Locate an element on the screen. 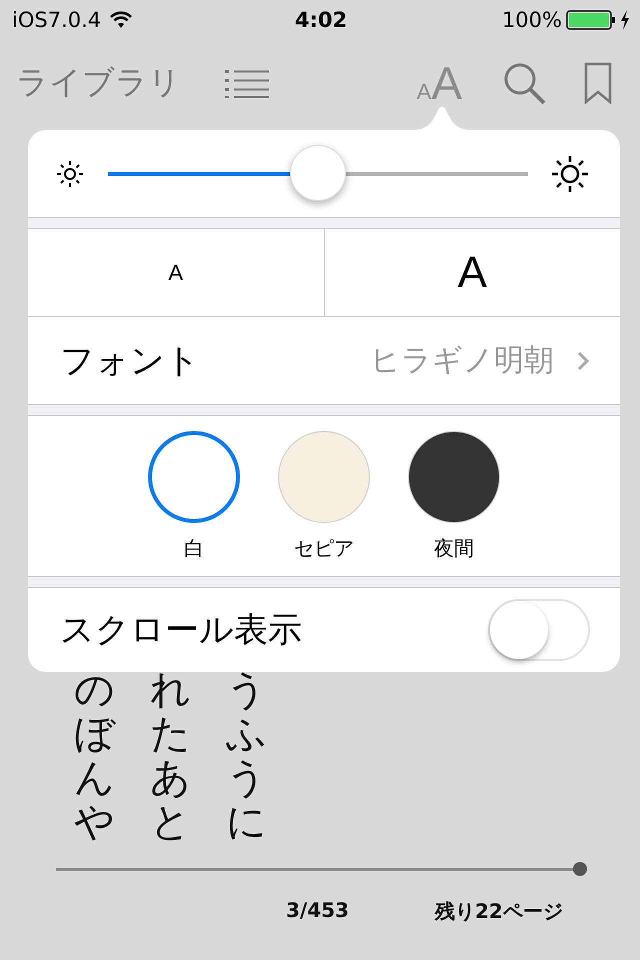 This screenshot has height=960, width=640. brightness-slider-thumb is located at coordinates (318, 172).